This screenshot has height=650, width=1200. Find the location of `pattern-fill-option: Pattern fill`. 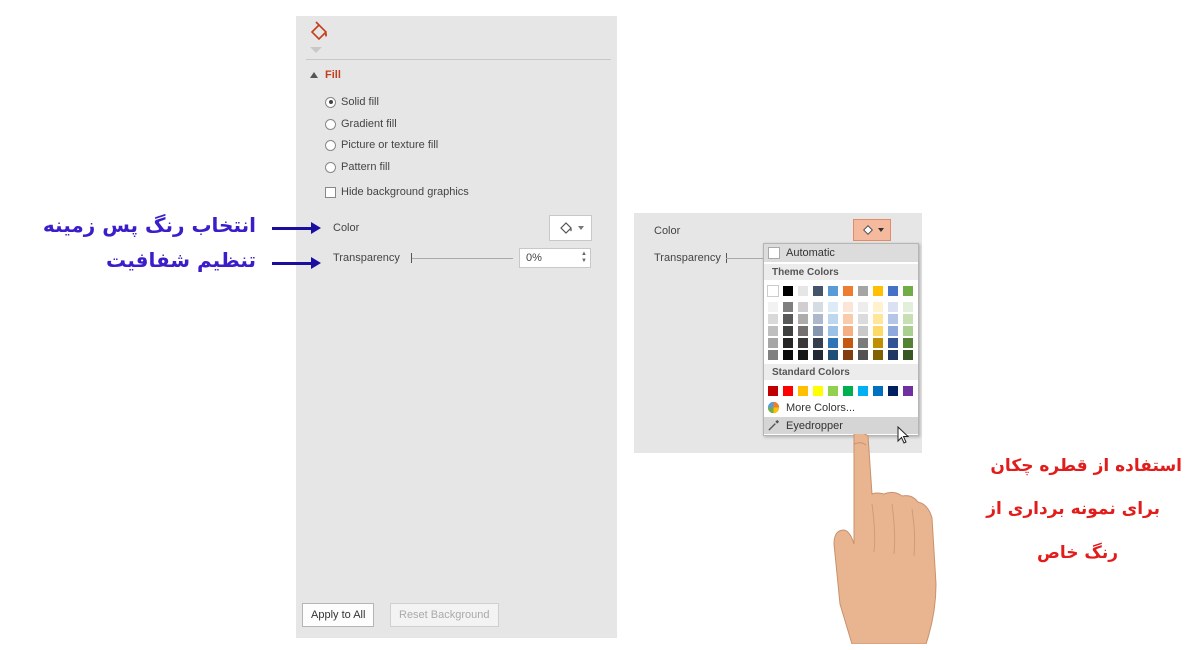

pattern-fill-option: Pattern fill is located at coordinates (357, 167).